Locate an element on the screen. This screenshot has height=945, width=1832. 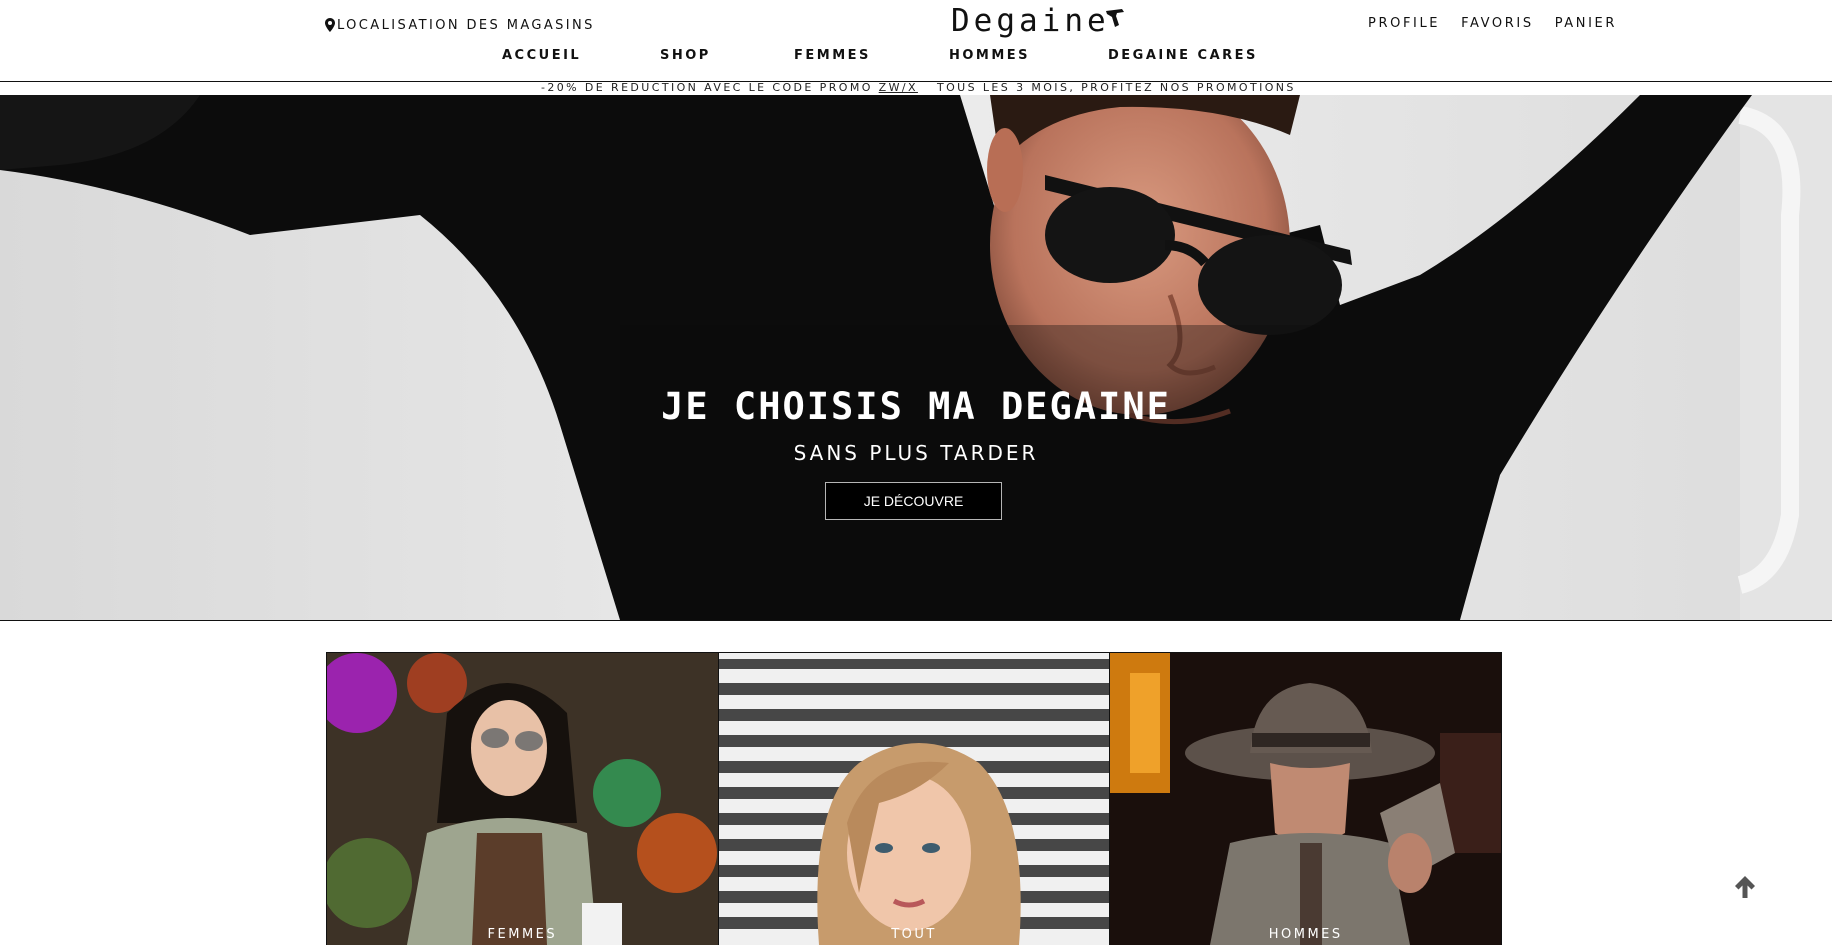
store-locator-link: LOCALISATION DES MAGASINS is located at coordinates (460, 25).